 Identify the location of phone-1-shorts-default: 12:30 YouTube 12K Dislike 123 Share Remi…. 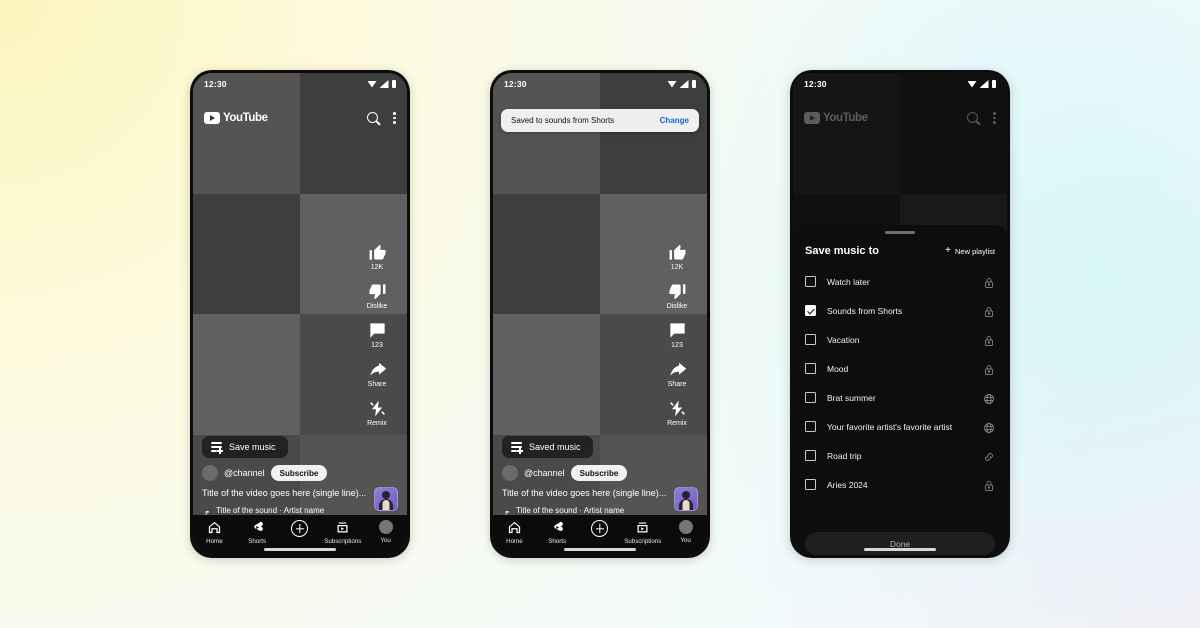
(300, 314).